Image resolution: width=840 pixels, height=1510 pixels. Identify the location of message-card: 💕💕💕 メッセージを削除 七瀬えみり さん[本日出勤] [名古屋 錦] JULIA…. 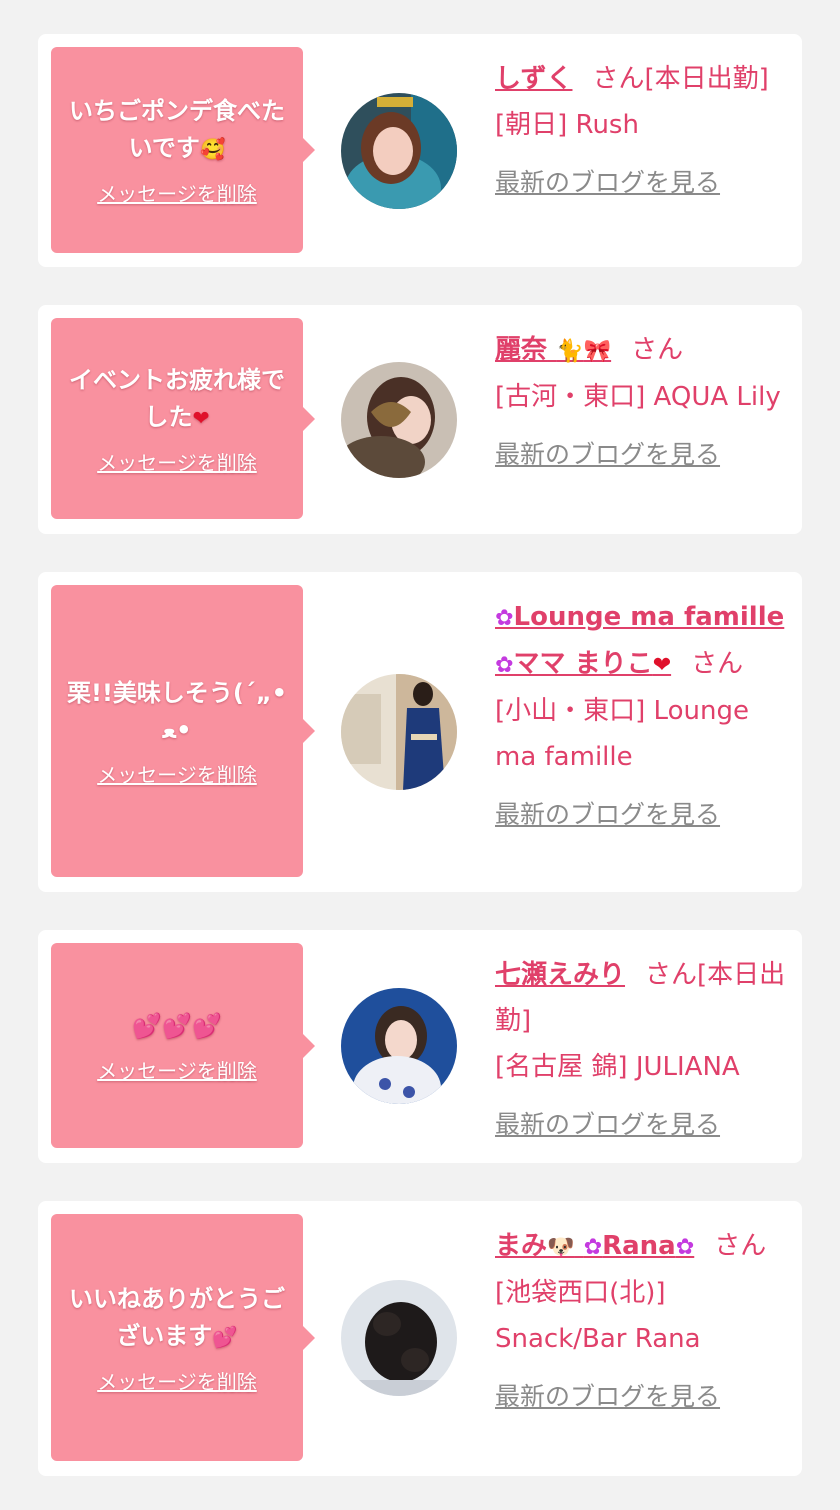
(420, 1046).